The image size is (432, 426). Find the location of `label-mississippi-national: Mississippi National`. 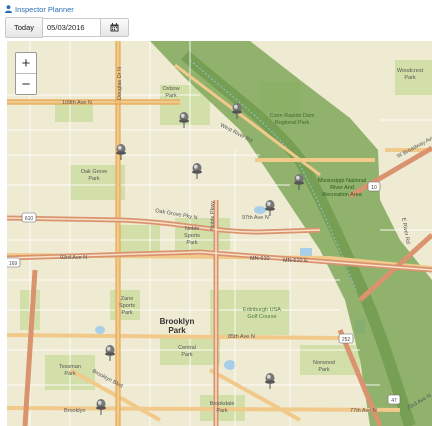

label-mississippi-national: Mississippi National is located at coordinates (342, 181).